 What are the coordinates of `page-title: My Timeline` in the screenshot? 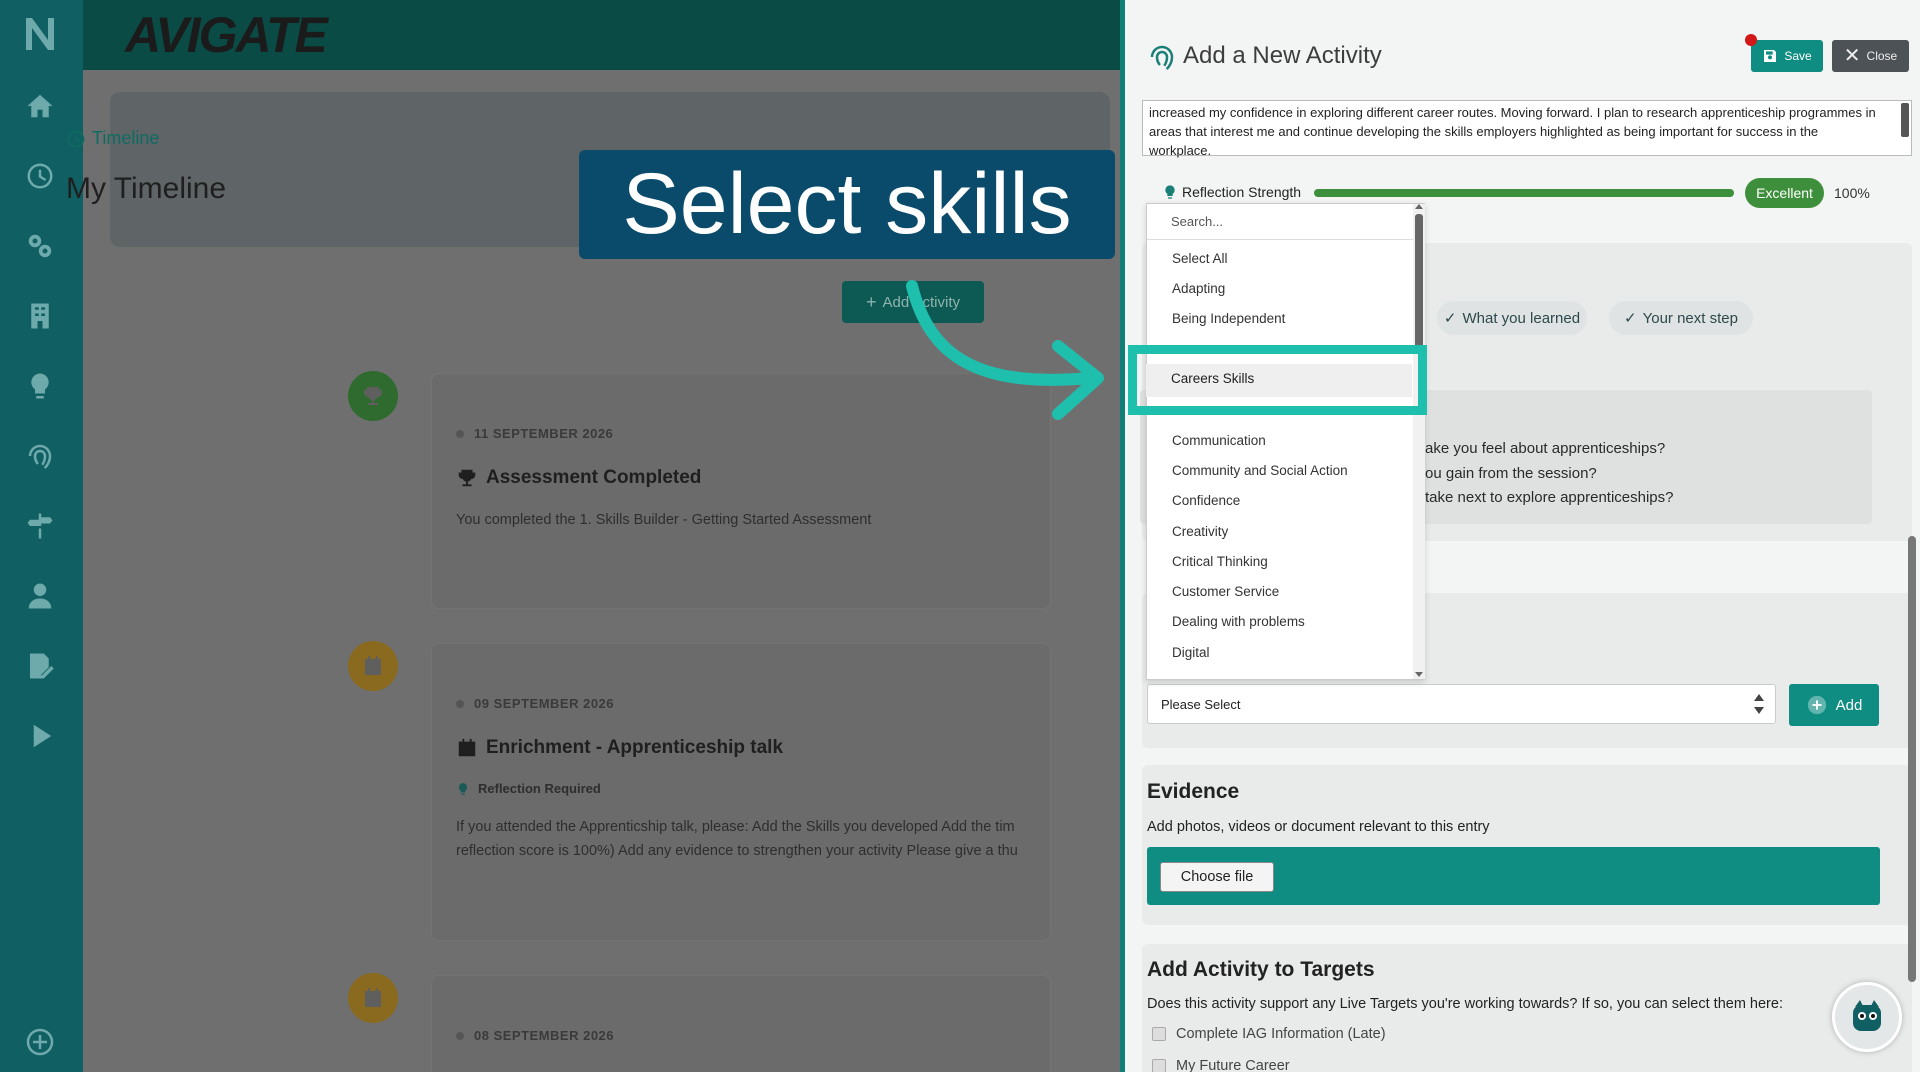 It's located at (146, 188).